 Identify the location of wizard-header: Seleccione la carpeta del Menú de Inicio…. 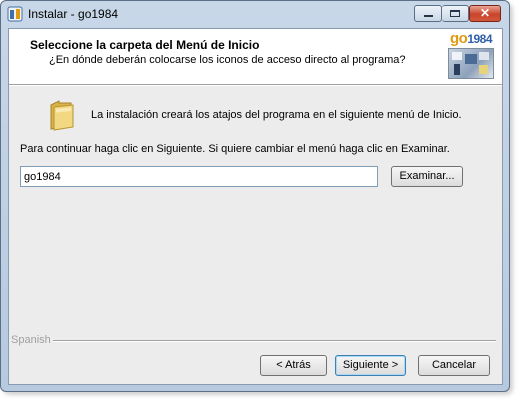
(255, 56).